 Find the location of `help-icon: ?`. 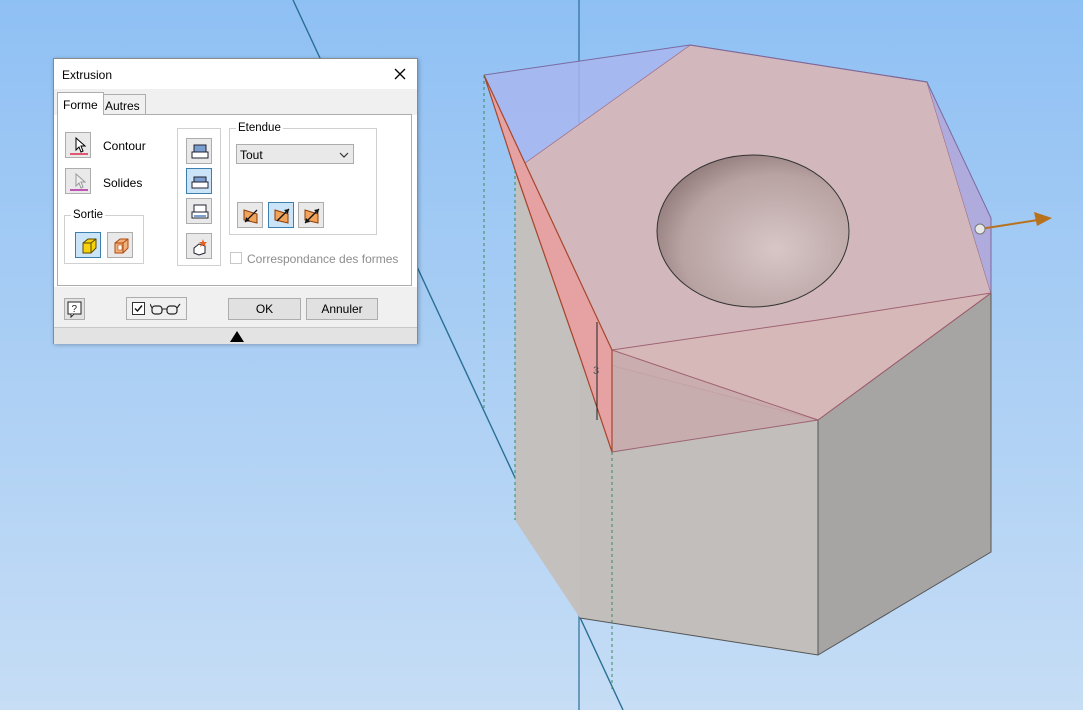

help-icon: ? is located at coordinates (74, 310).